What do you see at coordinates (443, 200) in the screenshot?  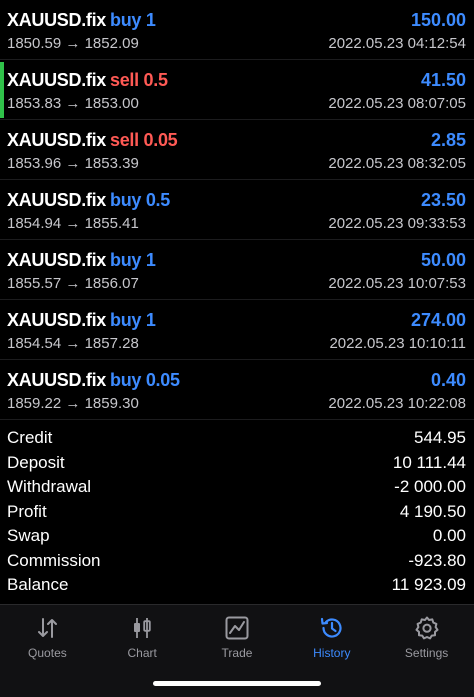 I see `deal-profit: 23.50` at bounding box center [443, 200].